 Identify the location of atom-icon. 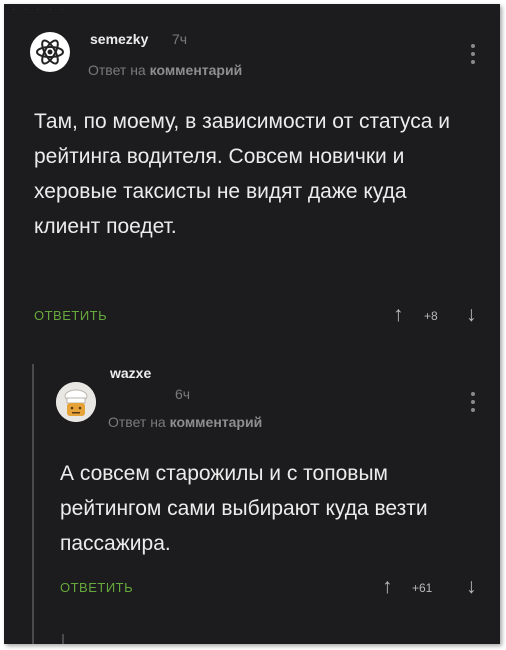
(50, 52).